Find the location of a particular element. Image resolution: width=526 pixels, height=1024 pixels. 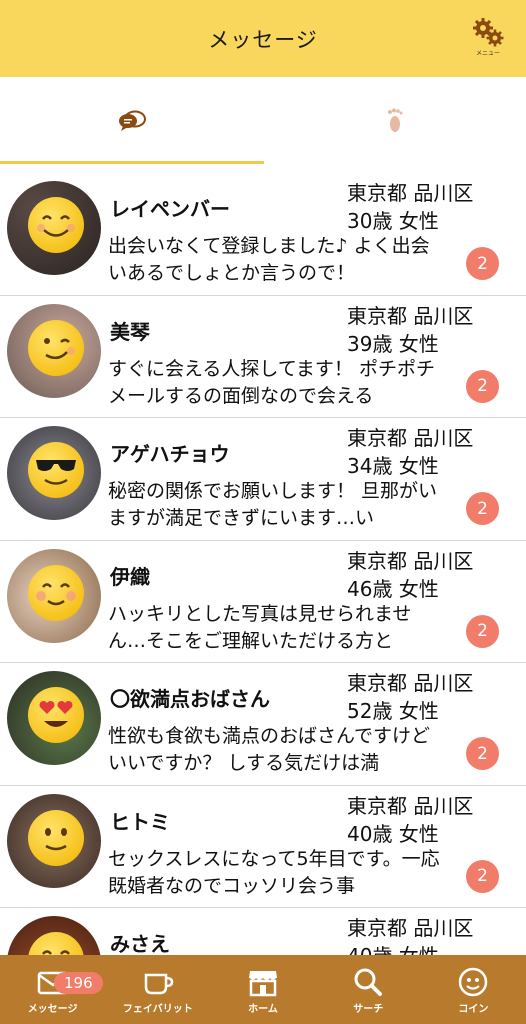

nav-home: ホーム is located at coordinates (262, 989).